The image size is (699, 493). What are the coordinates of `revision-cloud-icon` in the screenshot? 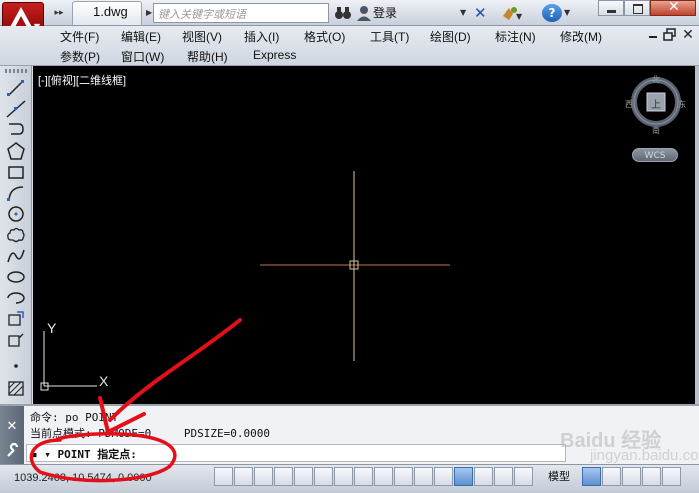 It's located at (16, 235).